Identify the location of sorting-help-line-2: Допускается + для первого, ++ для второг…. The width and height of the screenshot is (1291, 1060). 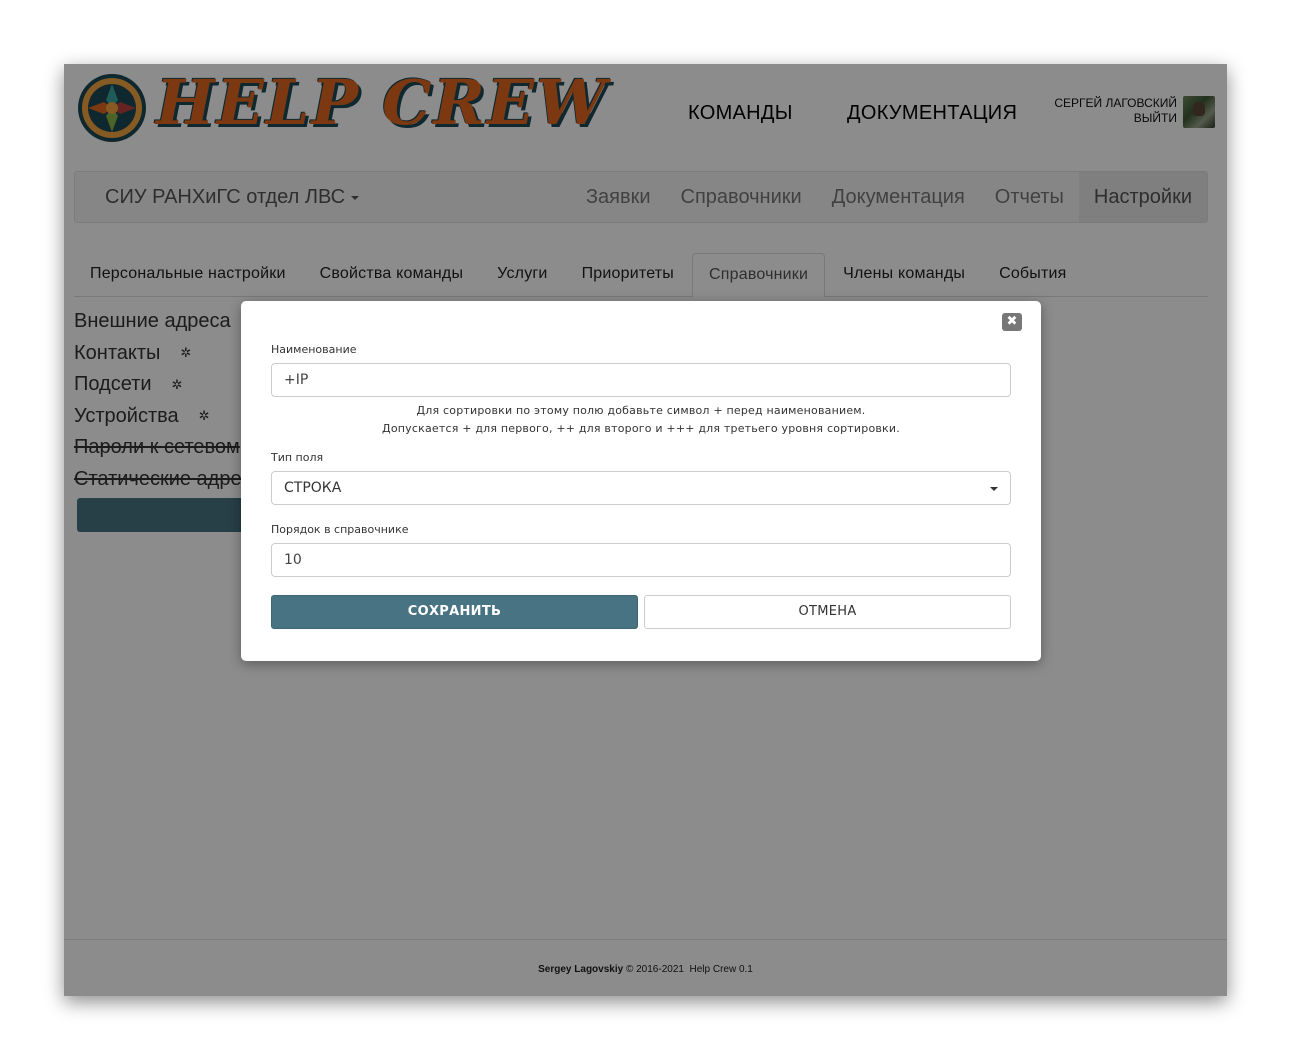
(641, 428).